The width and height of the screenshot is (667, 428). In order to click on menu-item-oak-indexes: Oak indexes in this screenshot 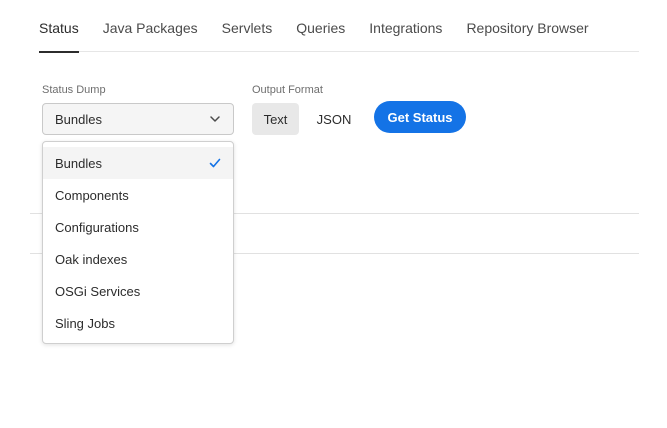, I will do `click(138, 259)`.